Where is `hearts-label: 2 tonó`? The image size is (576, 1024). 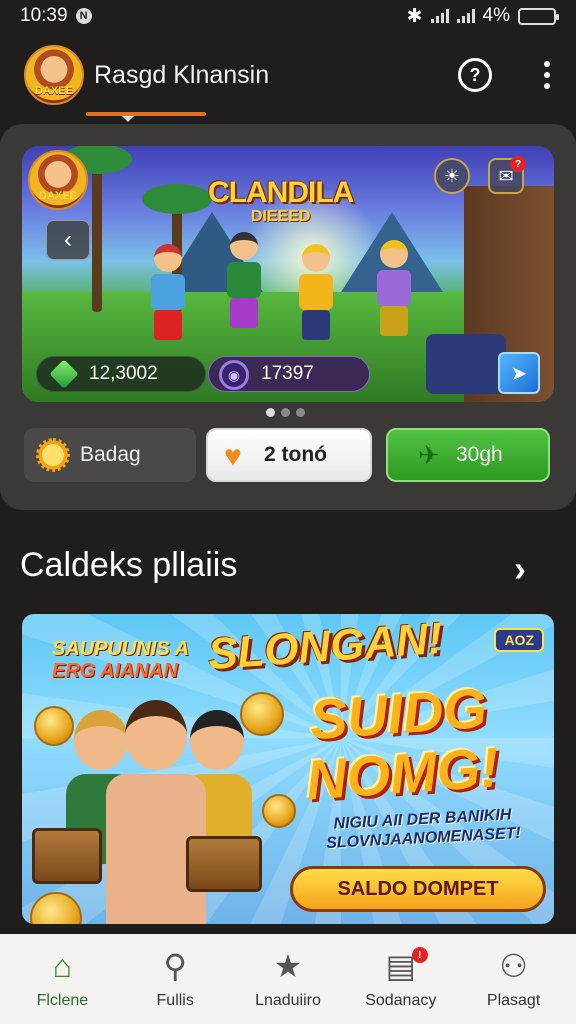 hearts-label: 2 tonó is located at coordinates (295, 454).